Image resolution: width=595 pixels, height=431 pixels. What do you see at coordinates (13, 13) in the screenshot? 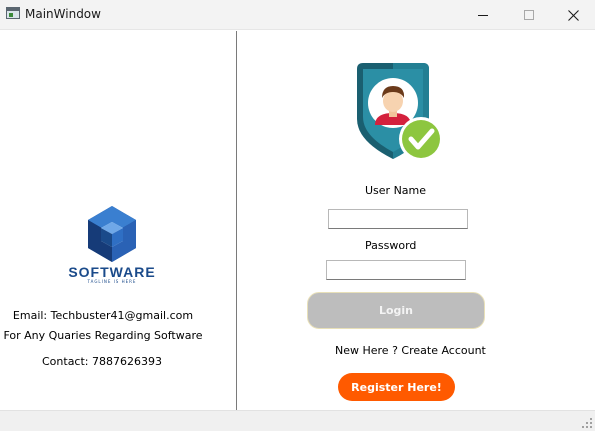
I see `app-window-icon` at bounding box center [13, 13].